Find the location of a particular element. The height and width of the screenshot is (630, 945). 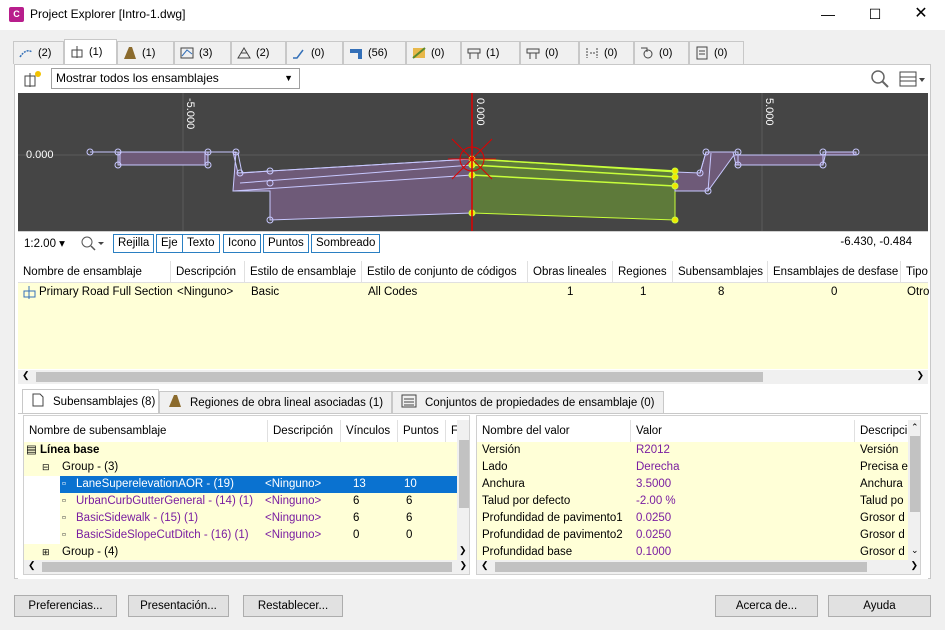

parcel-icon is located at coordinates (419, 53).